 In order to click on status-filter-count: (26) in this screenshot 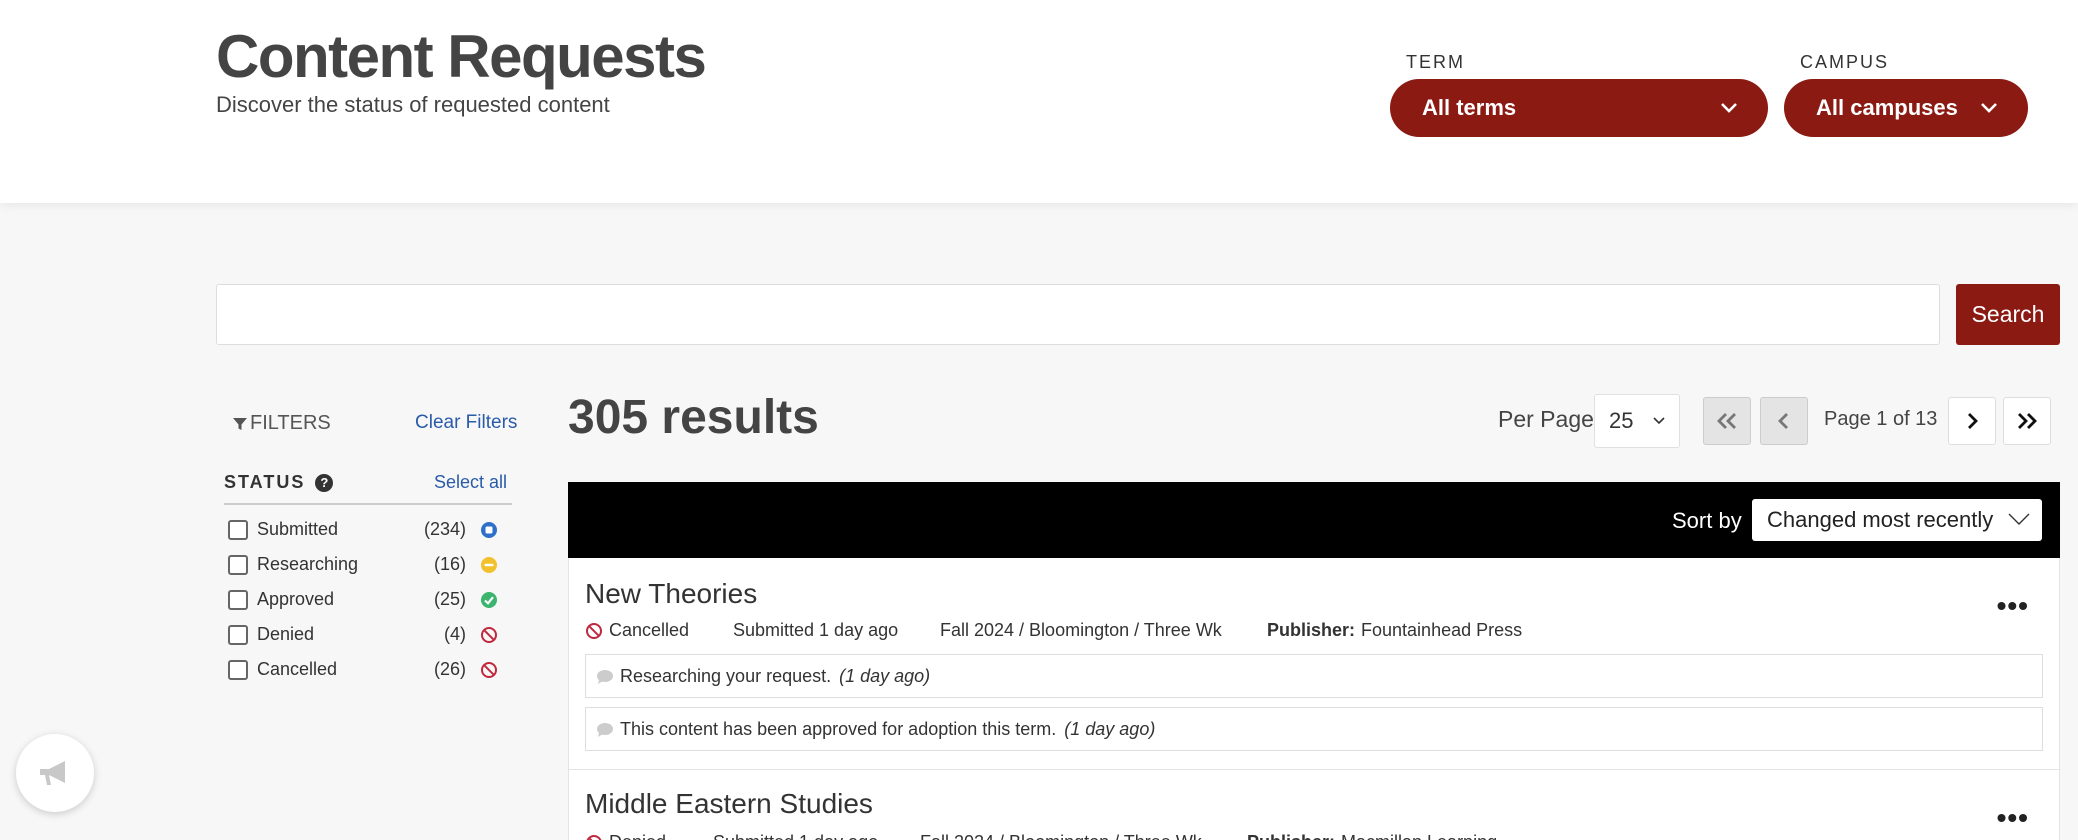, I will do `click(449, 669)`.